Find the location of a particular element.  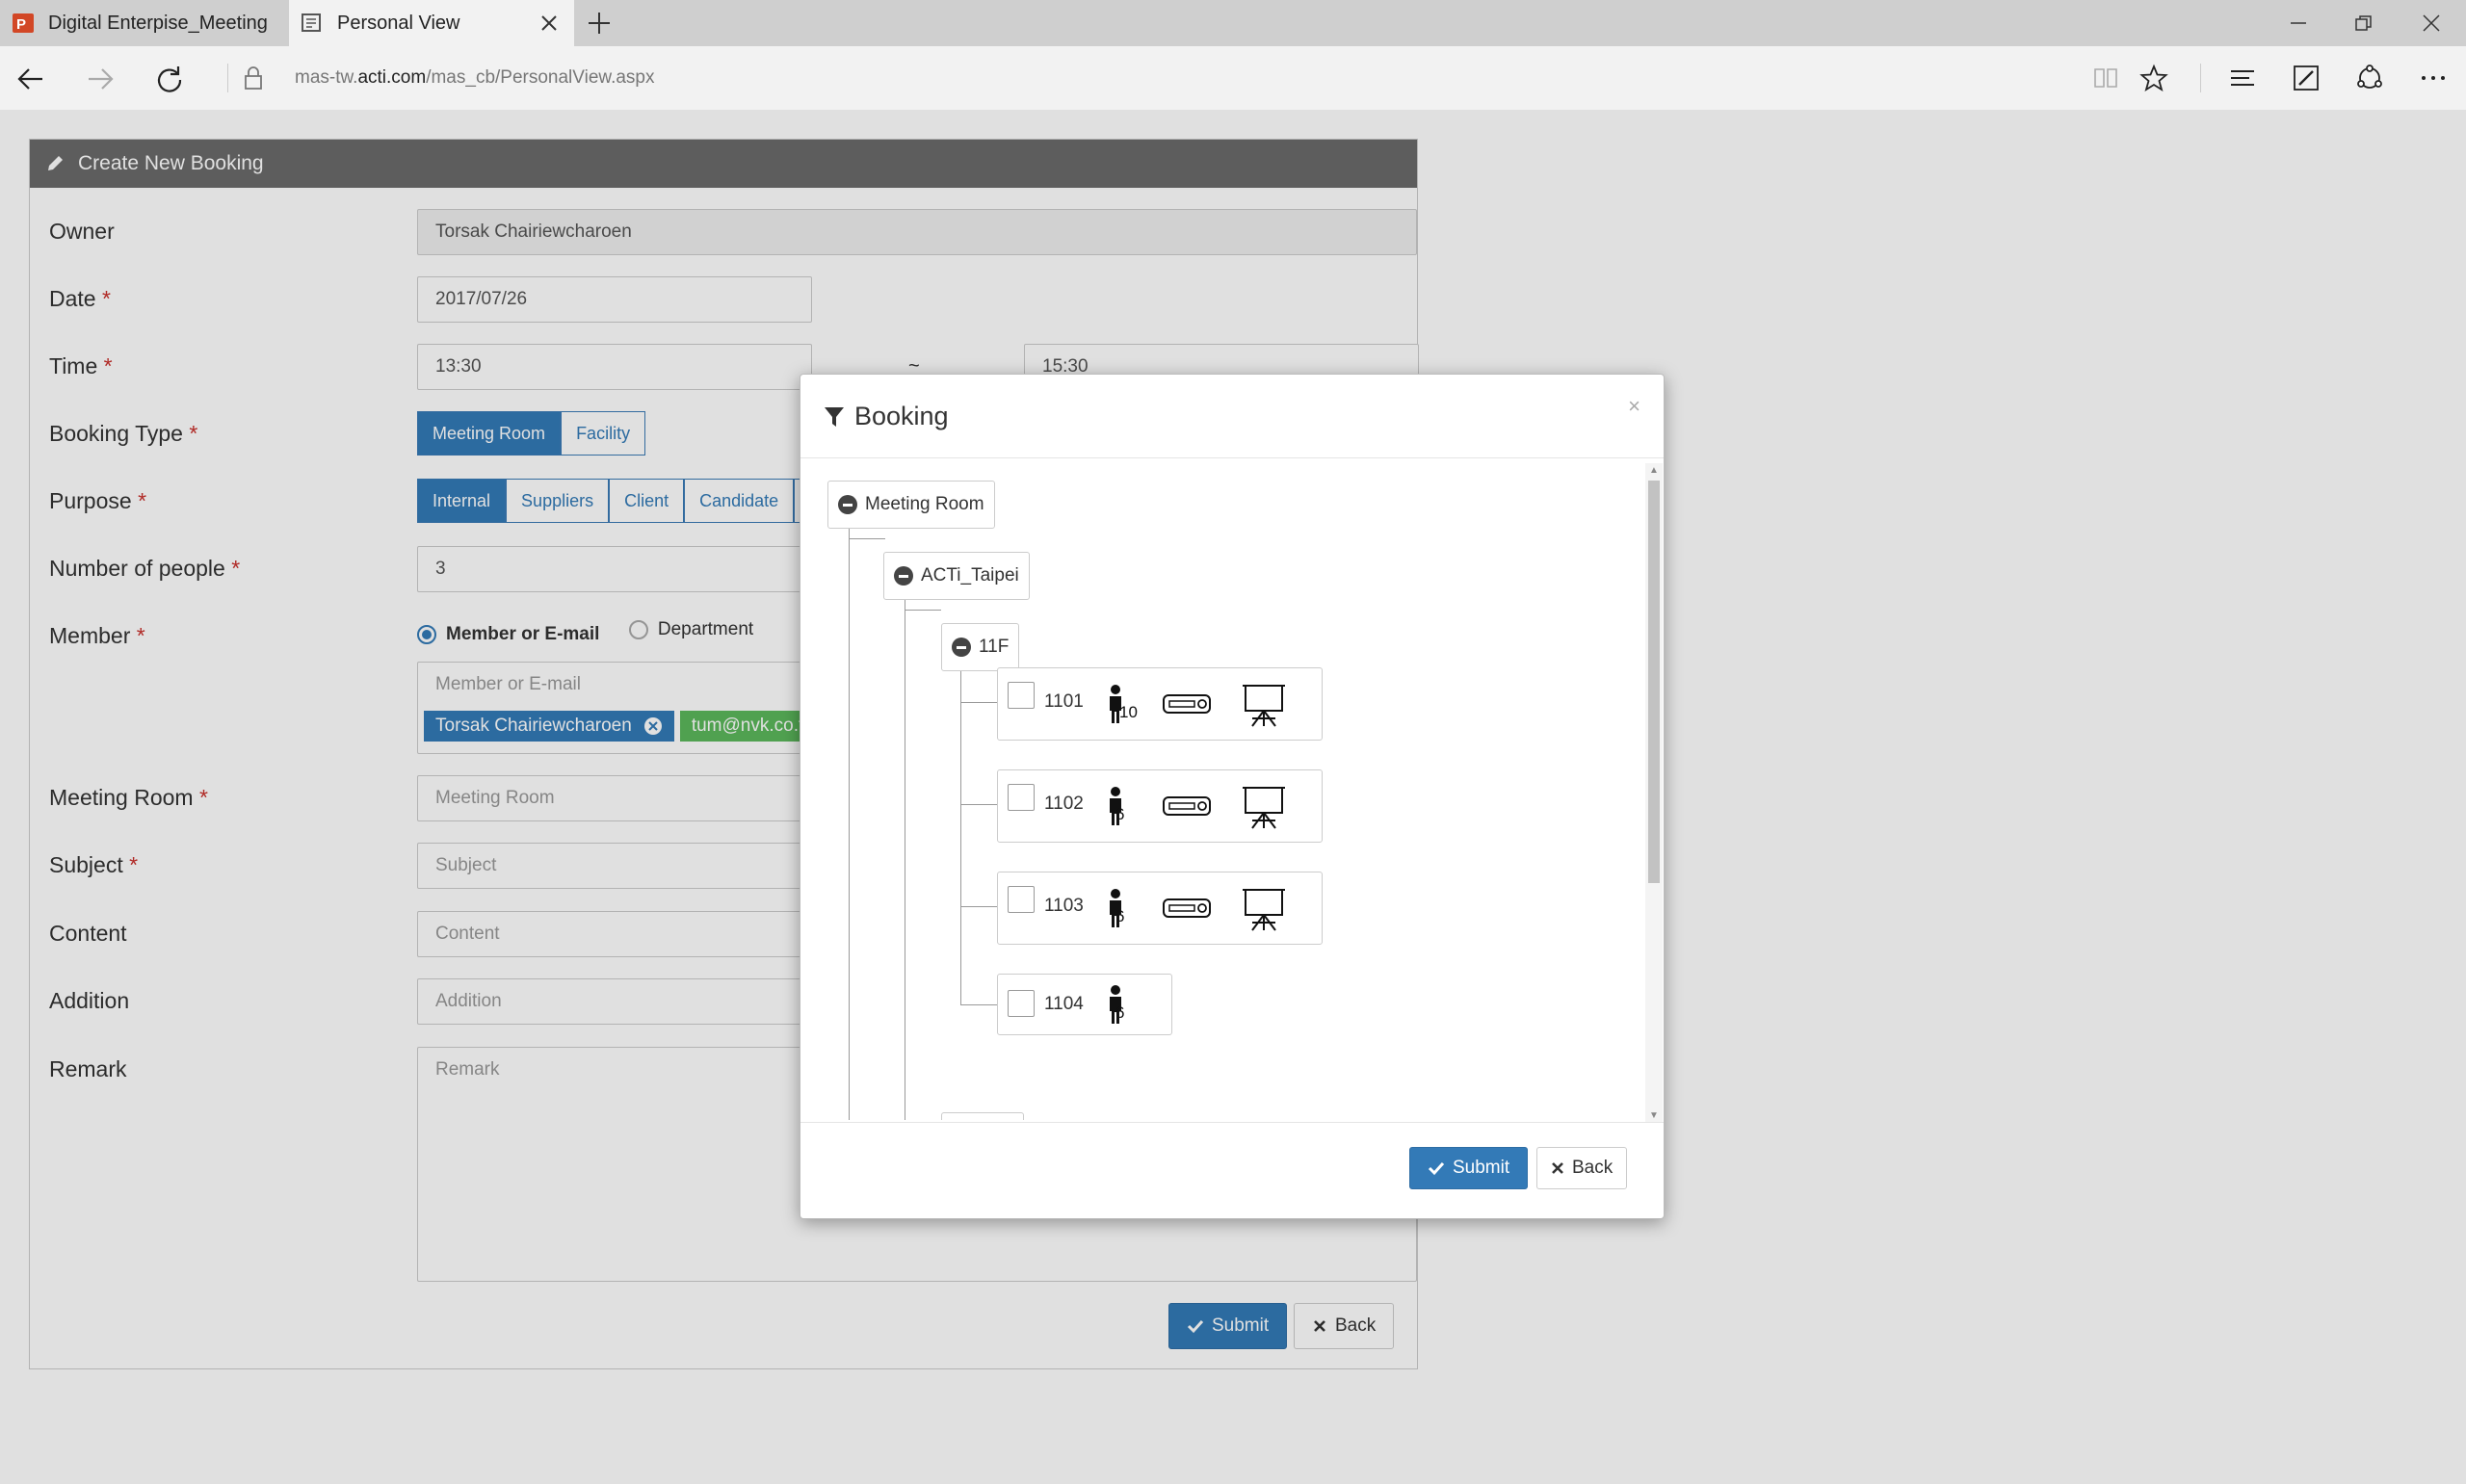

minimize-icon is located at coordinates (2298, 23).